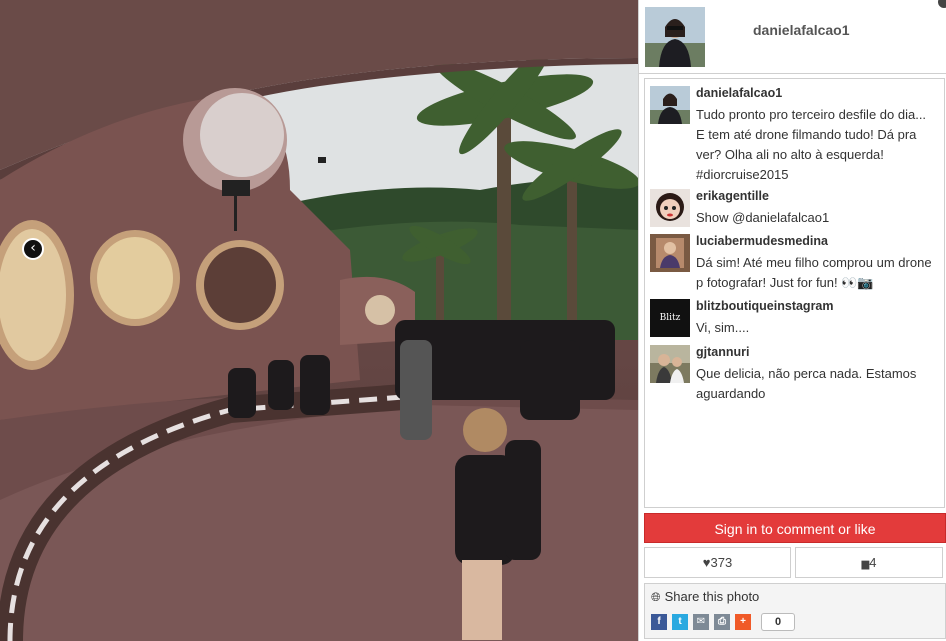 The width and height of the screenshot is (946, 641). Describe the element at coordinates (656, 597) in the screenshot. I see `globe-icon: 🌐︎` at that location.